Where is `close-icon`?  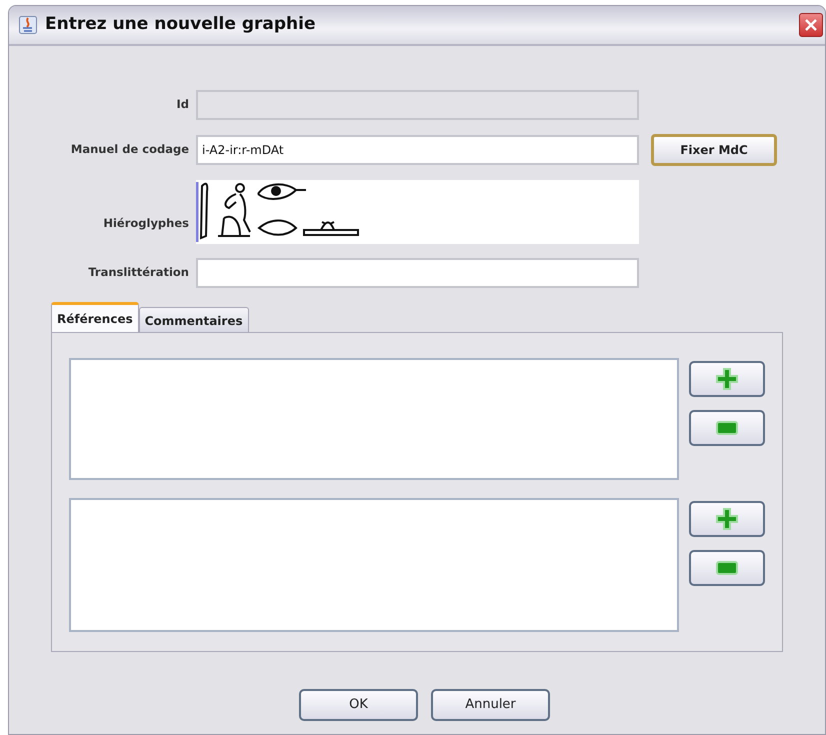
close-icon is located at coordinates (811, 25).